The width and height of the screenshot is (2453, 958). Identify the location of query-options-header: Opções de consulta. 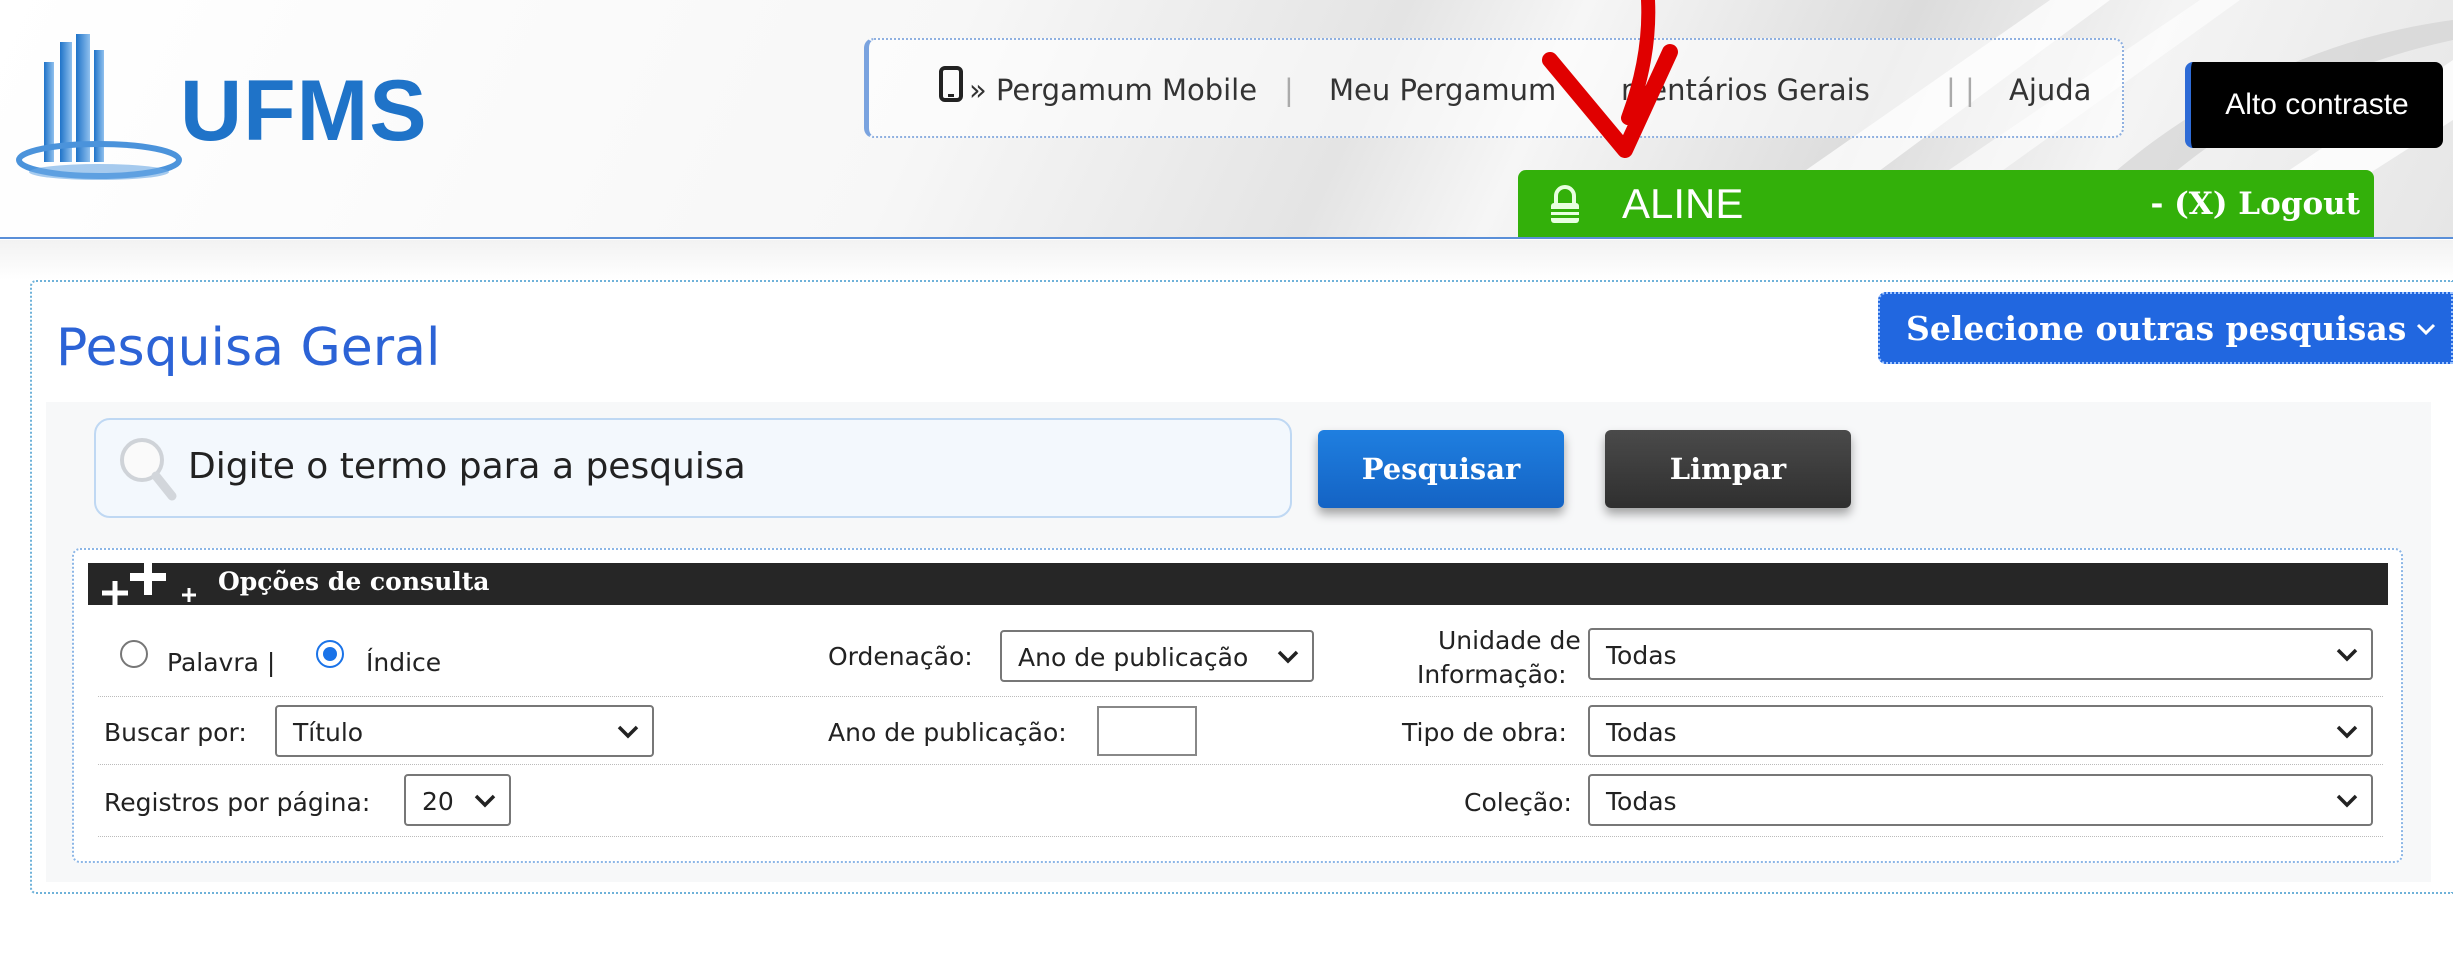
(1238, 584).